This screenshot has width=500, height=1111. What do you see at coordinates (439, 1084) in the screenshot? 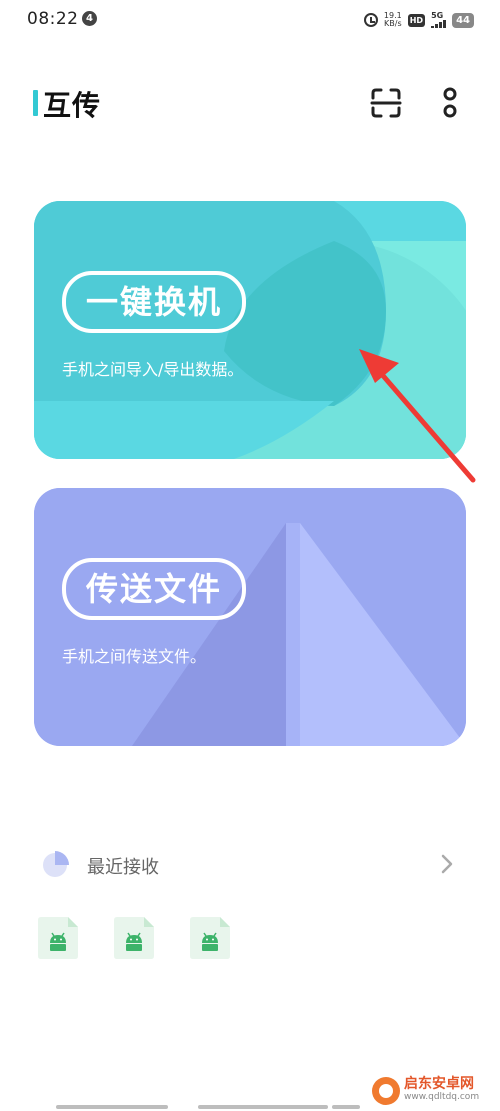
I see `watermark-name: 启东安卓网` at bounding box center [439, 1084].